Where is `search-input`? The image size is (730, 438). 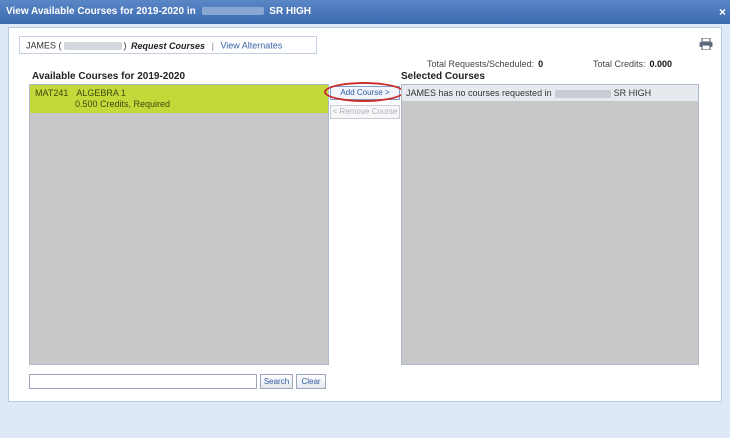 search-input is located at coordinates (143, 381).